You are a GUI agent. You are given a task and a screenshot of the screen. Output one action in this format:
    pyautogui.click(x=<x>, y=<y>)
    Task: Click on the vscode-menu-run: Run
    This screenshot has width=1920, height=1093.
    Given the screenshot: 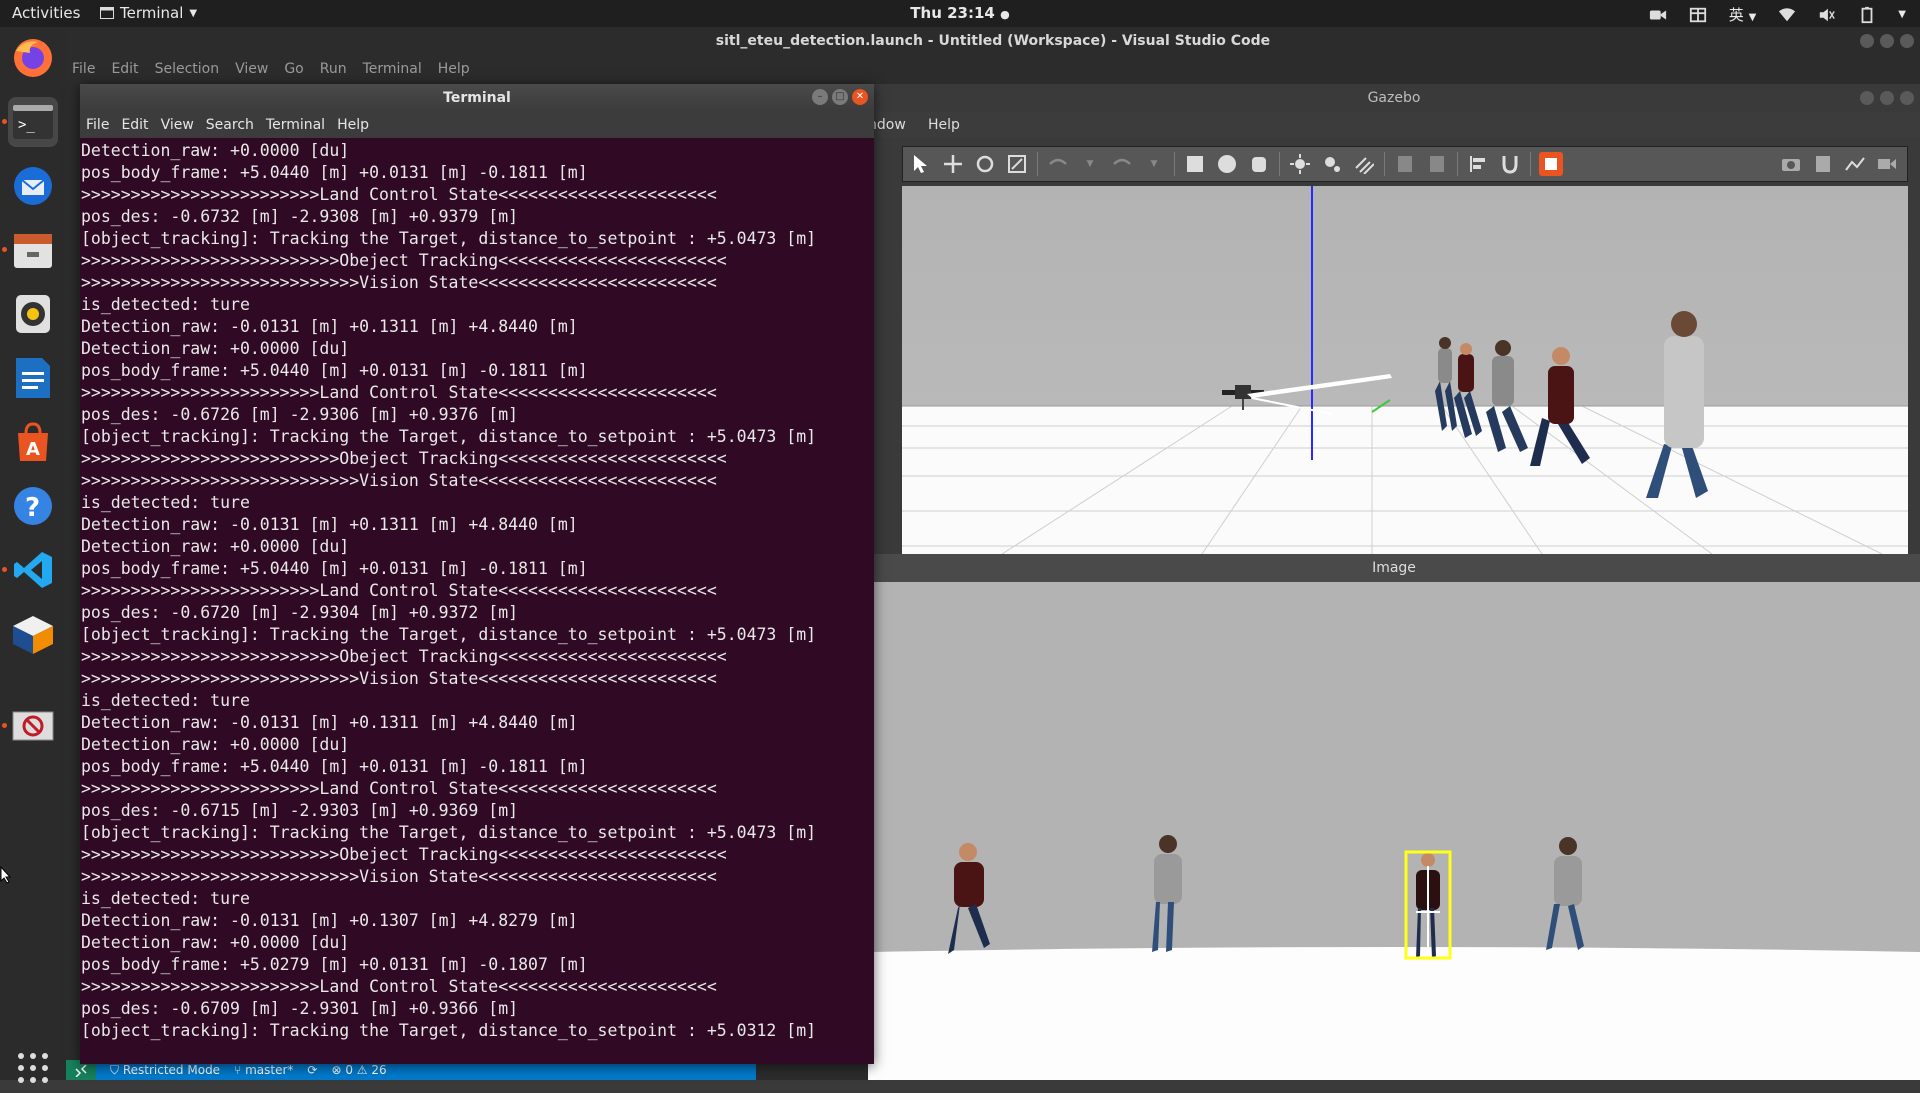 What is the action you would take?
    pyautogui.click(x=333, y=69)
    